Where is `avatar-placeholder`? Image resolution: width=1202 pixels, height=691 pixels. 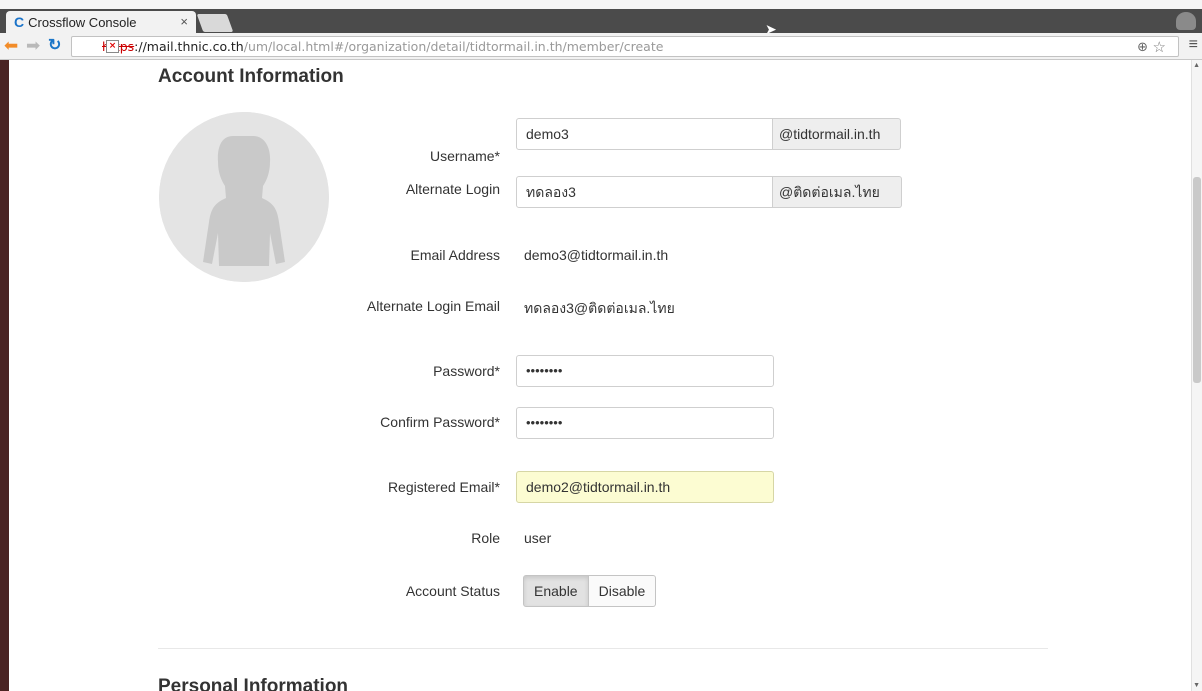 avatar-placeholder is located at coordinates (244, 197).